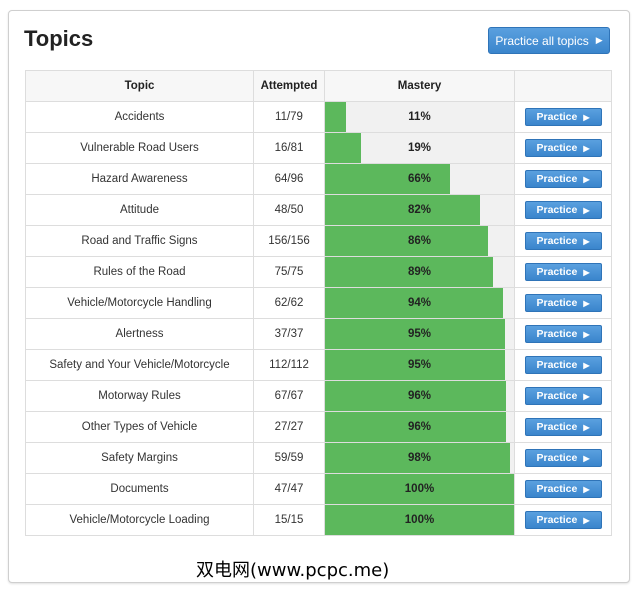  Describe the element at coordinates (542, 40) in the screenshot. I see `practice-all-label: Practice all topics` at that location.